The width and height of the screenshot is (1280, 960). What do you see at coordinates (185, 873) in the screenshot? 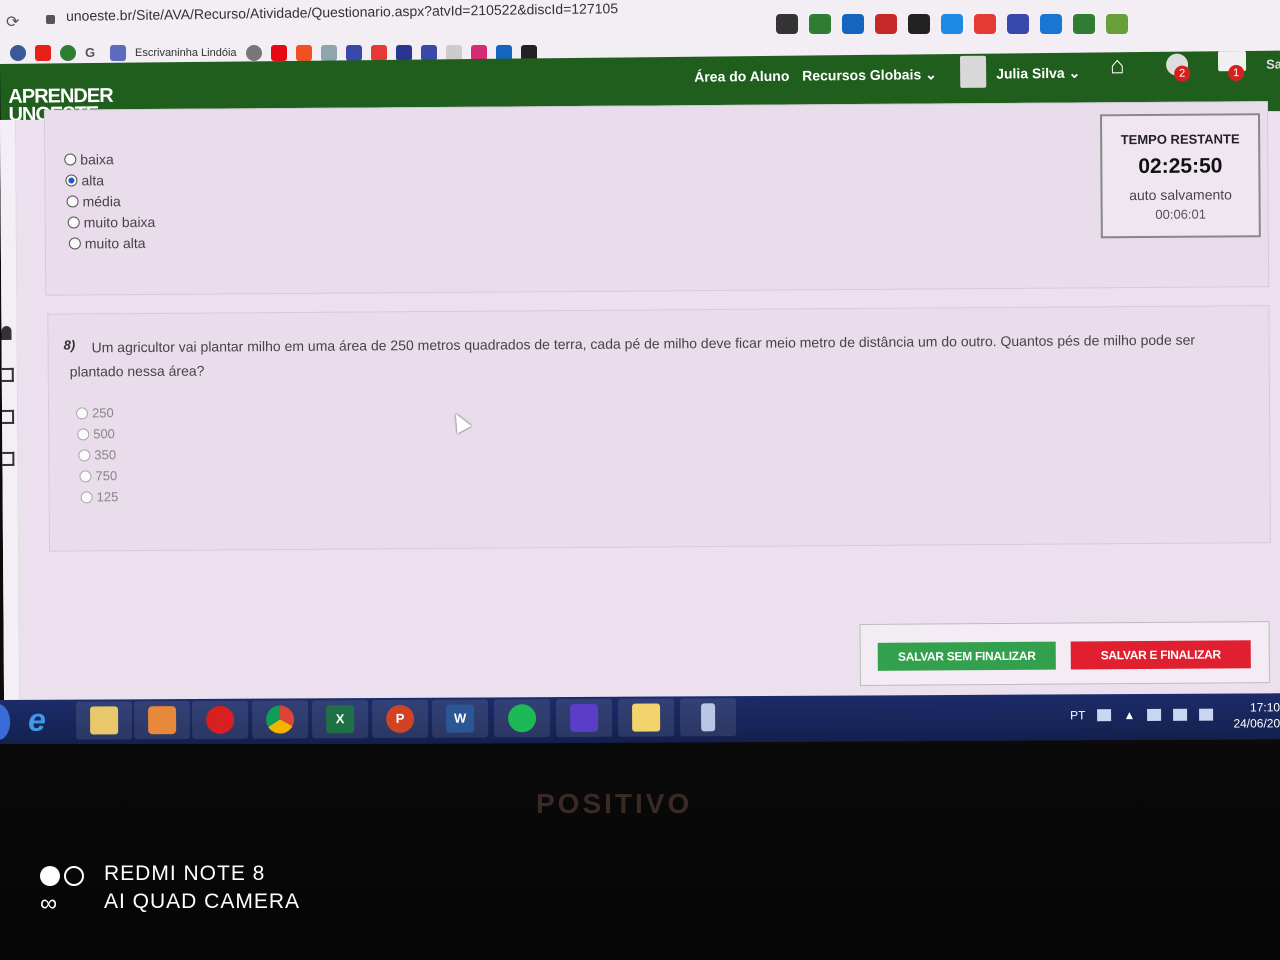
I see `watermark-line1: REDMI NOTE 8` at bounding box center [185, 873].